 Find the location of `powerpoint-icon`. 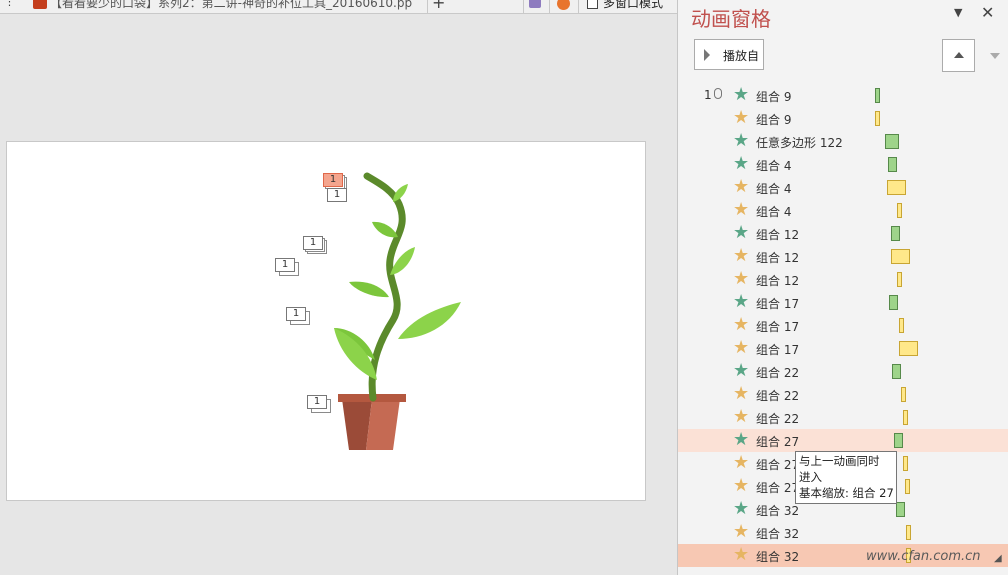

powerpoint-icon is located at coordinates (40, 4).